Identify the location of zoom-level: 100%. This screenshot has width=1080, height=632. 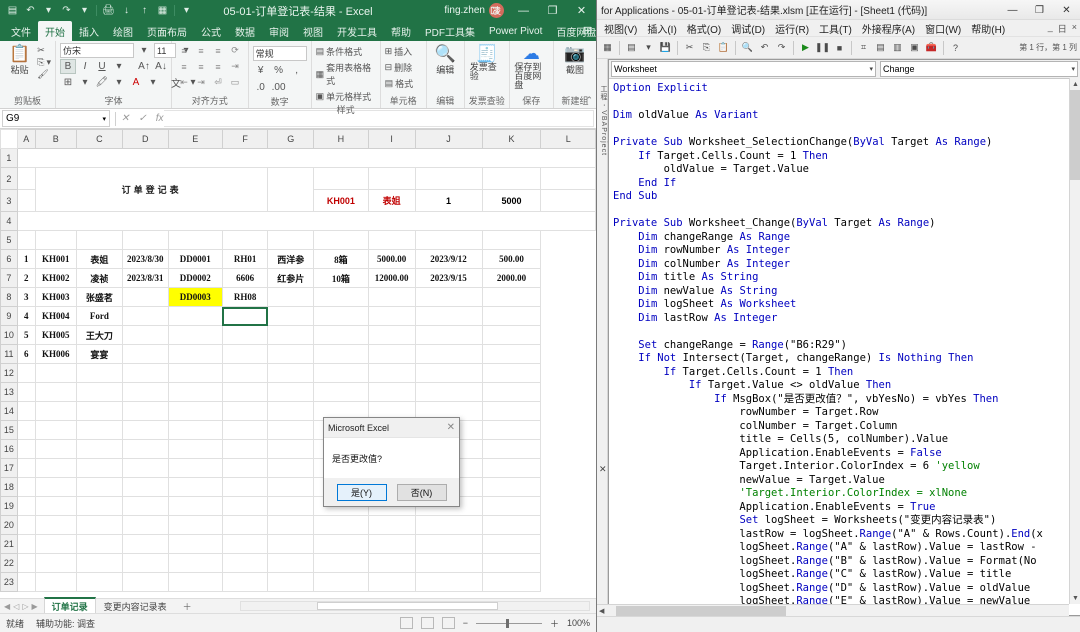
(578, 623).